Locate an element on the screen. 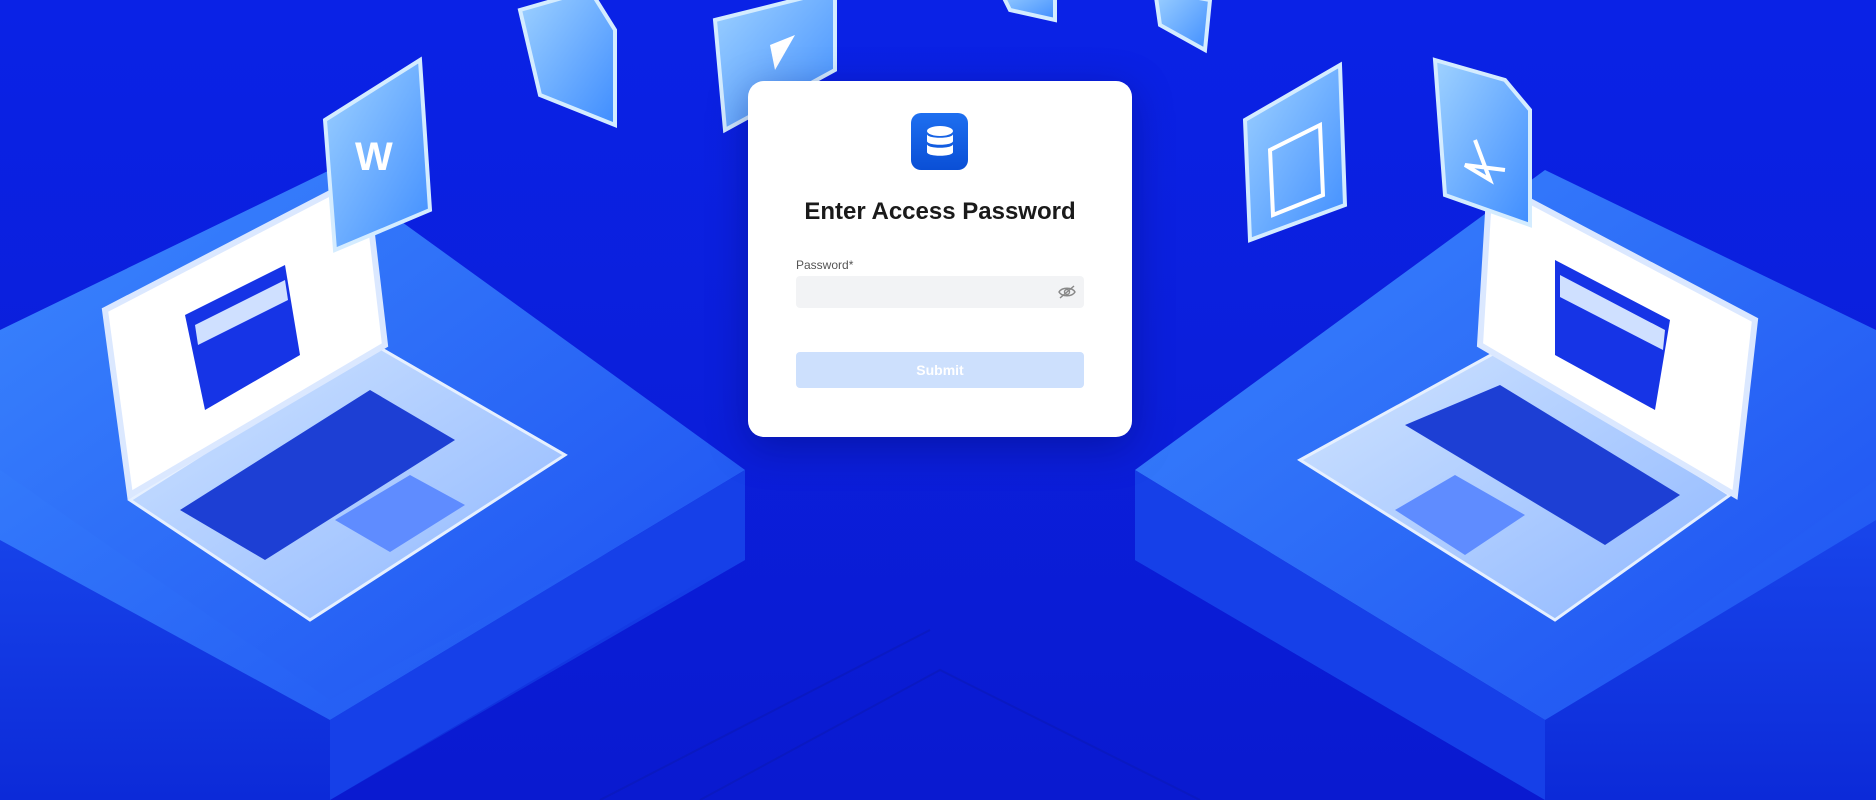  database-icon is located at coordinates (939, 140).